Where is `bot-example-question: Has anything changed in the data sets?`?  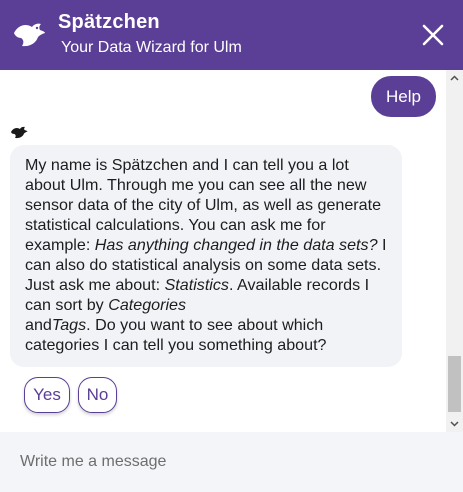 bot-example-question: Has anything changed in the data sets? is located at coordinates (236, 245).